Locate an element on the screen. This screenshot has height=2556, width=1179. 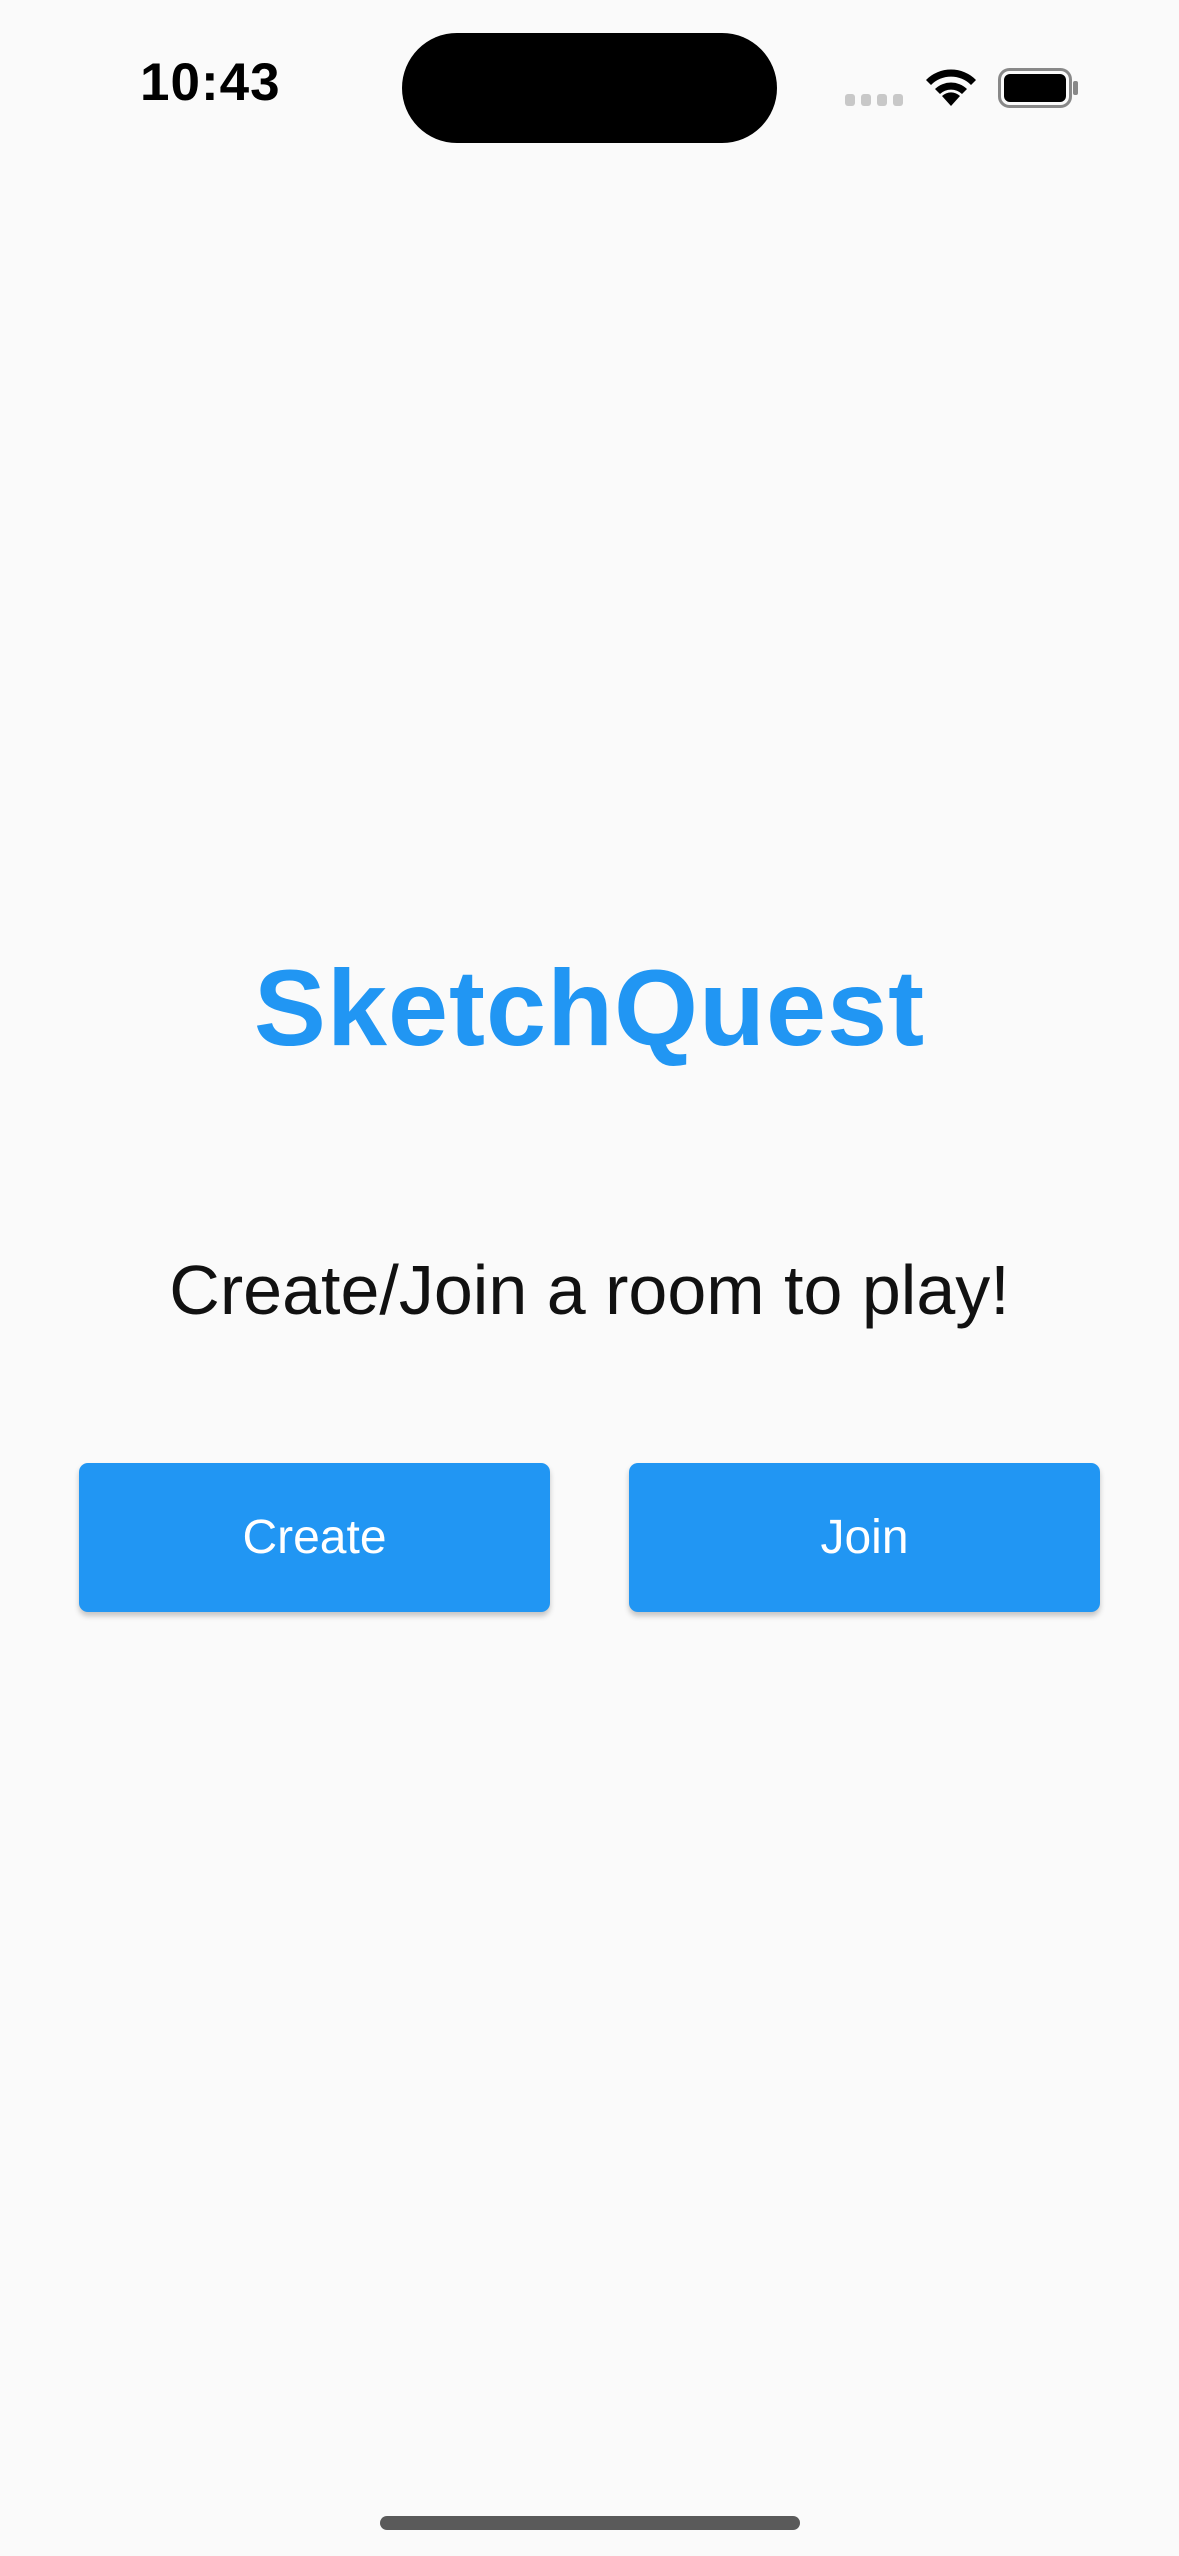
signal-icon is located at coordinates (875, 100).